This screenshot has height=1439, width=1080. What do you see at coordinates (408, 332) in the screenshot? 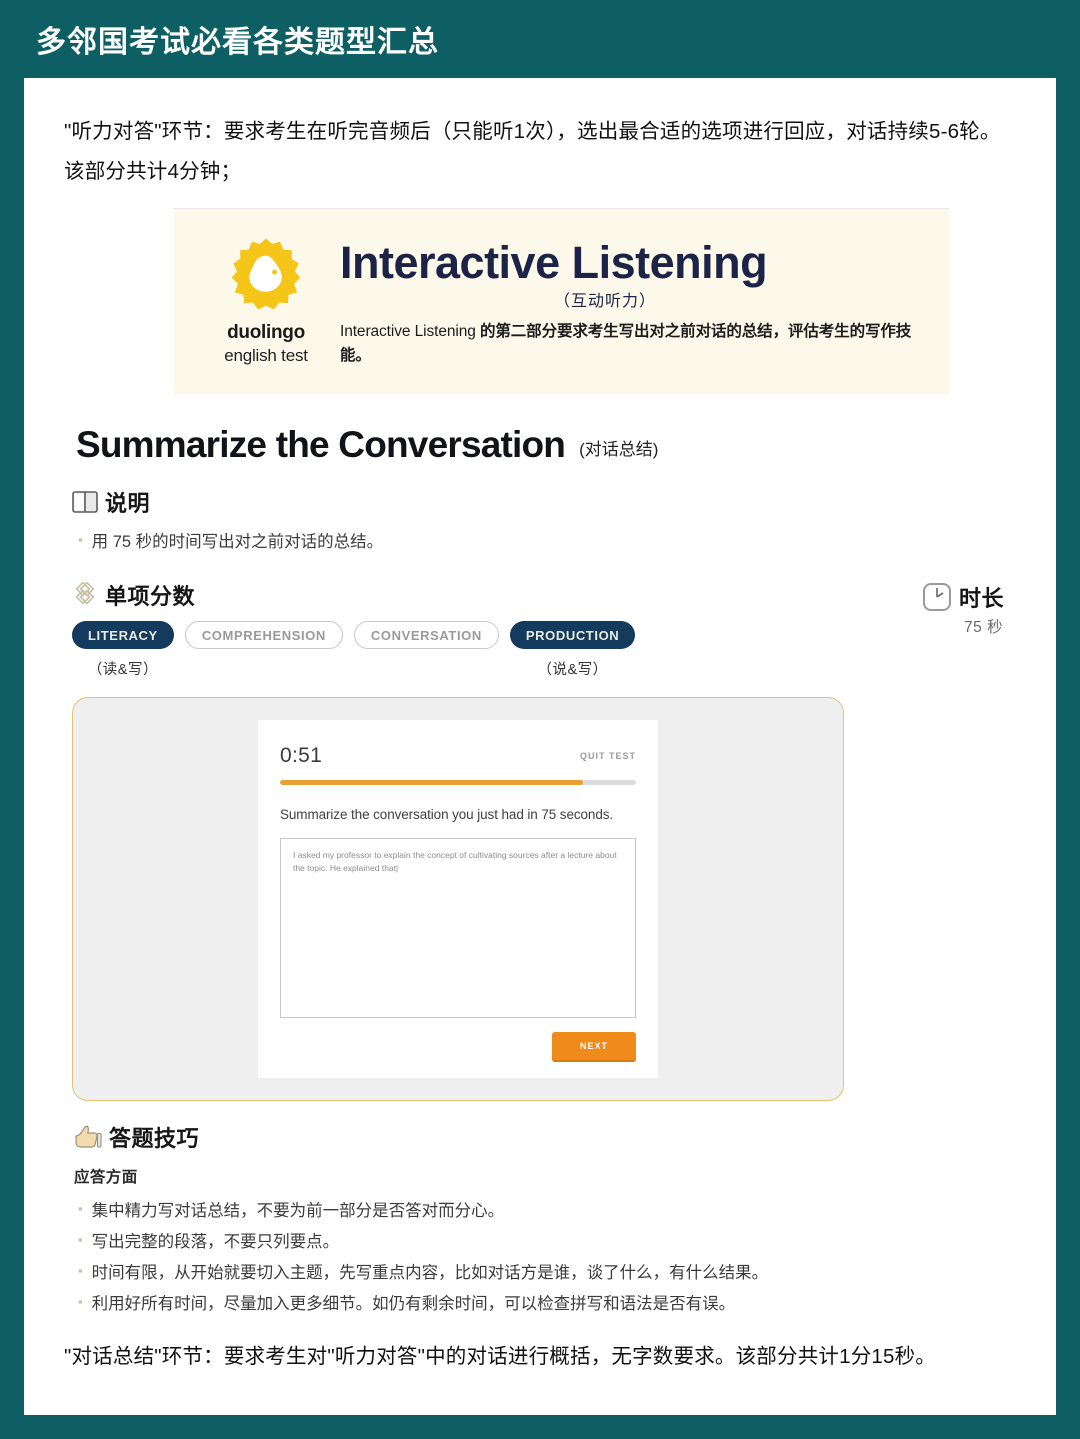
I see `banner-description-en: Interactive Listening` at bounding box center [408, 332].